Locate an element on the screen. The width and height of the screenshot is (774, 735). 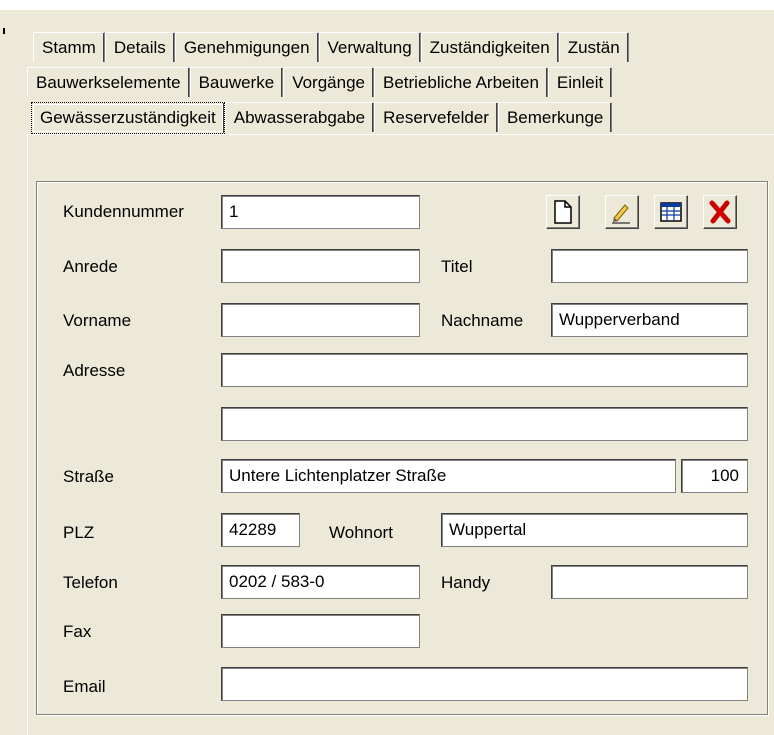
label-anrede: Anrede is located at coordinates (90, 266).